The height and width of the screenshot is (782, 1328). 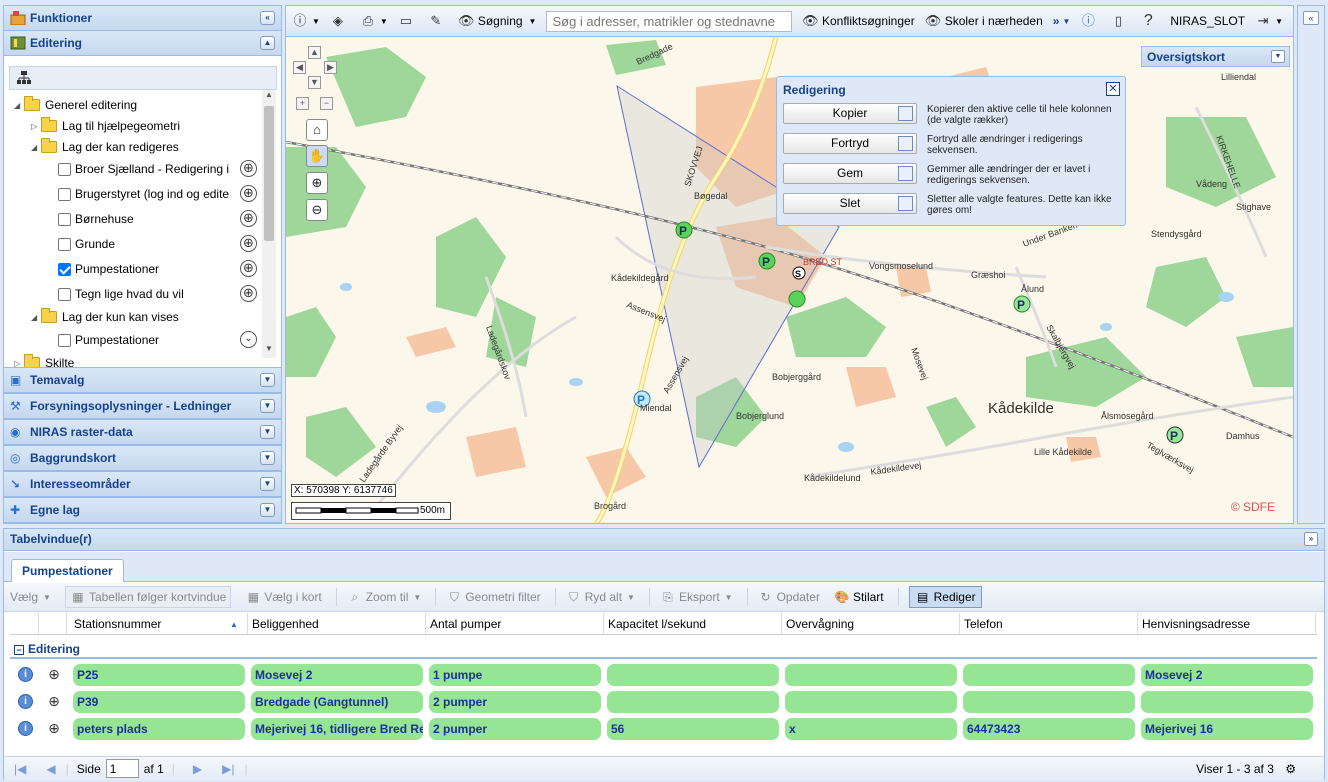 What do you see at coordinates (1311, 18) in the screenshot?
I see `expand-right-button: «` at bounding box center [1311, 18].